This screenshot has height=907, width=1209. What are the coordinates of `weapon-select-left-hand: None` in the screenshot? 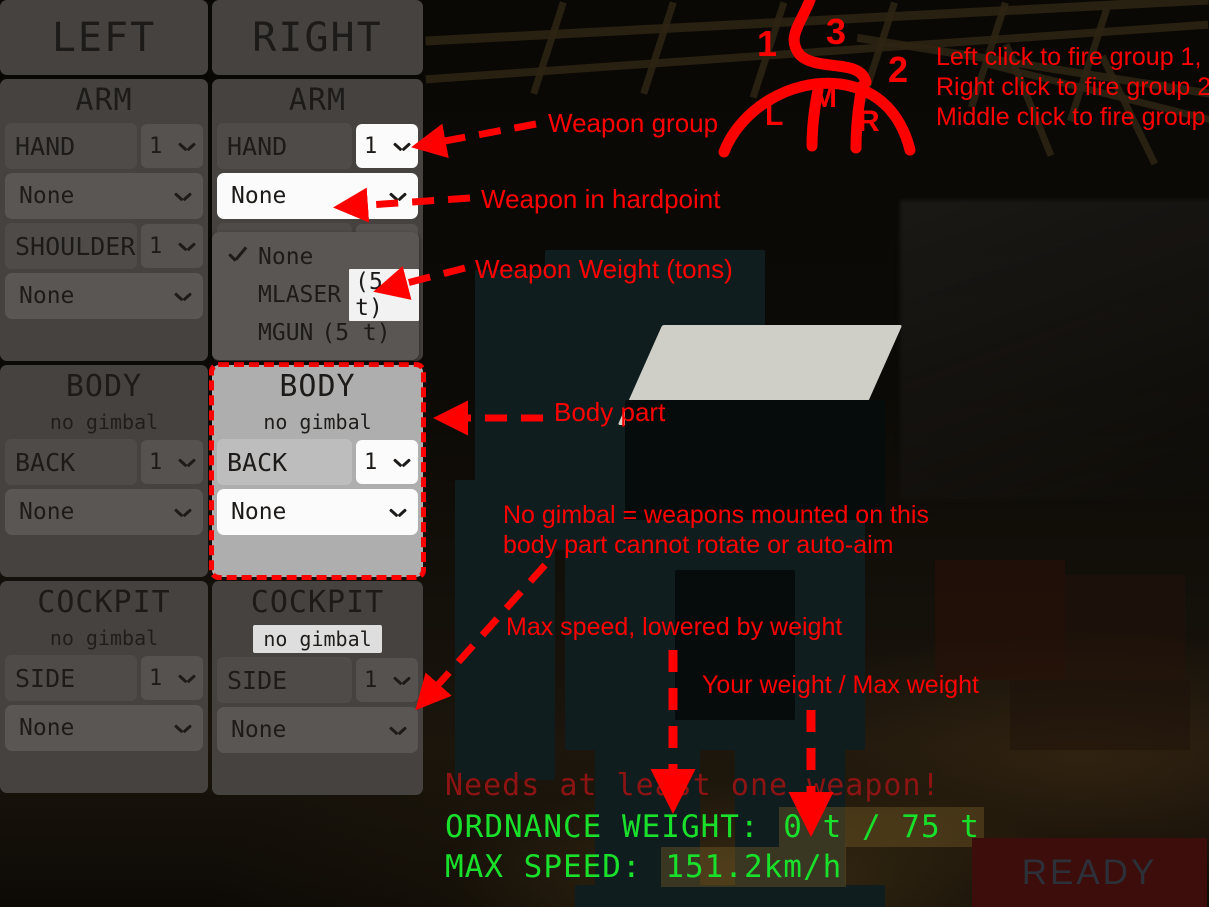 It's located at (104, 196).